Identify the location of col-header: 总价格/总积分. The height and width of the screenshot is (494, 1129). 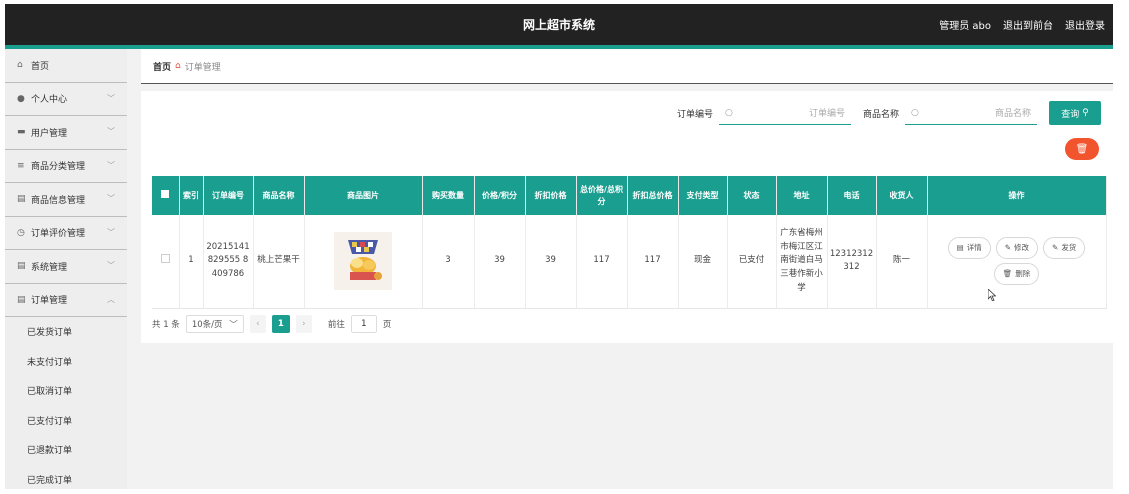
(601, 195).